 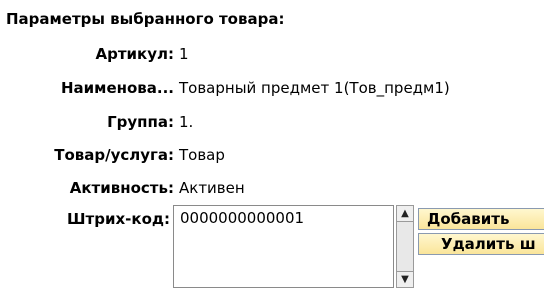 I want to click on article-value: 1, so click(x=184, y=54).